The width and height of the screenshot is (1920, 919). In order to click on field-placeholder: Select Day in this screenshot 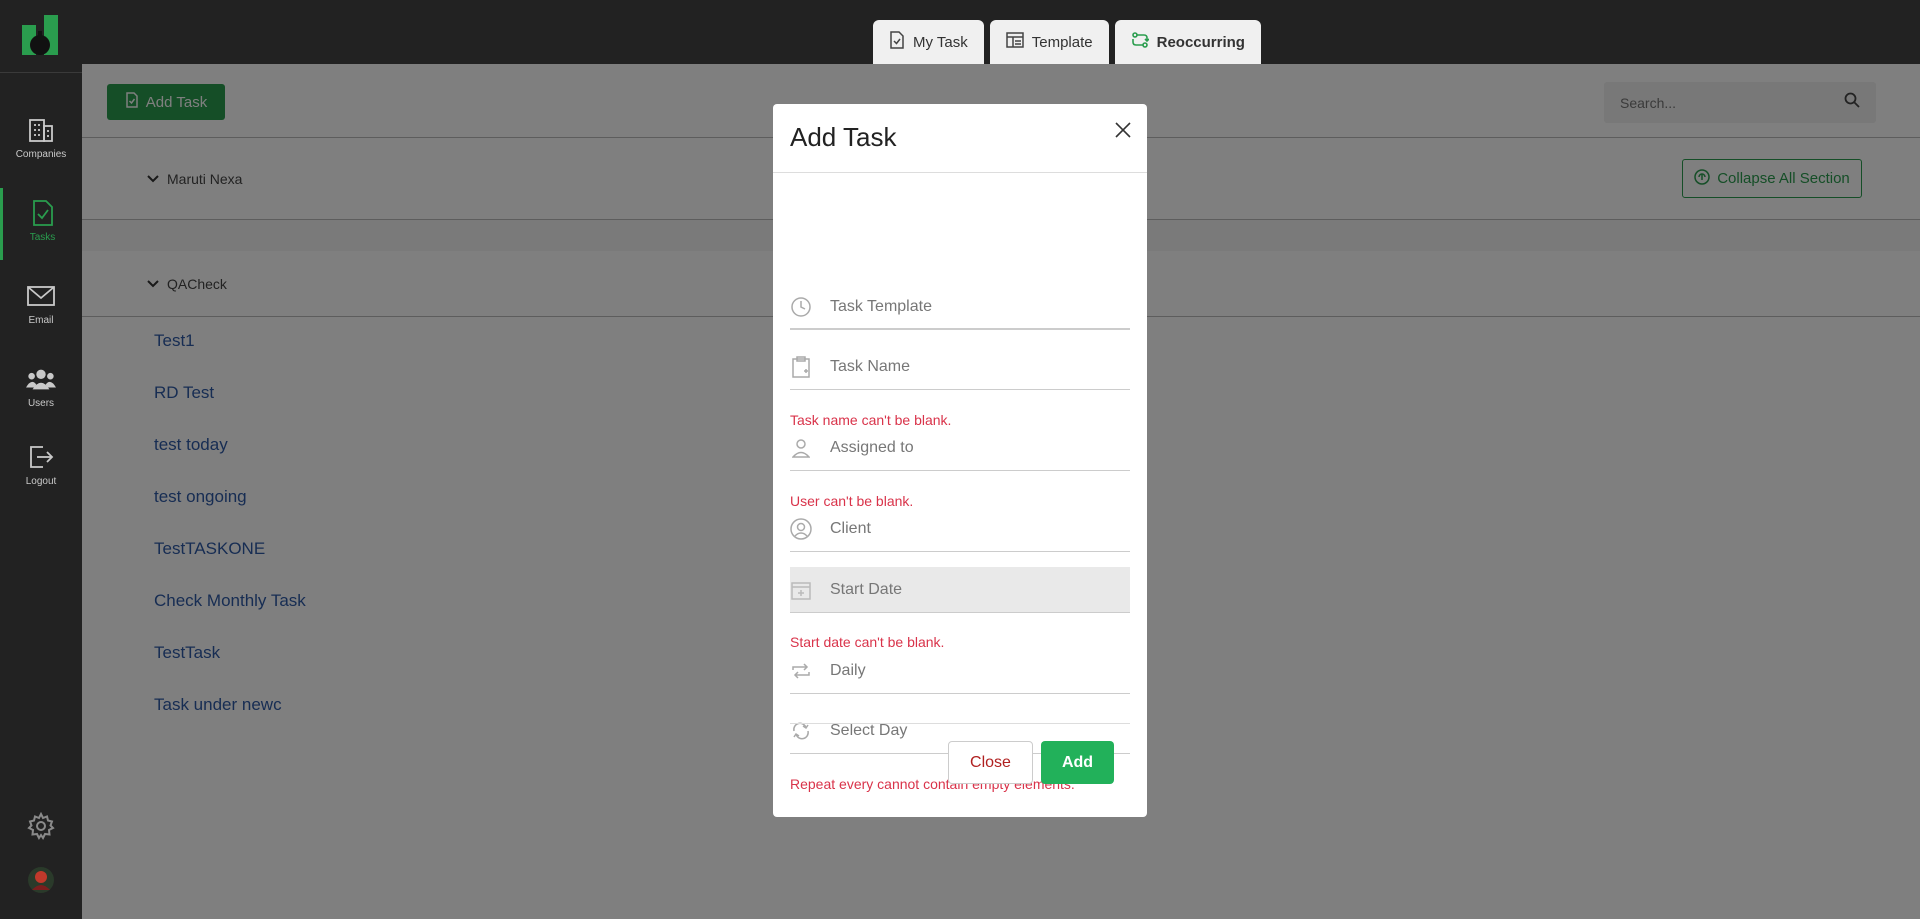, I will do `click(869, 730)`.